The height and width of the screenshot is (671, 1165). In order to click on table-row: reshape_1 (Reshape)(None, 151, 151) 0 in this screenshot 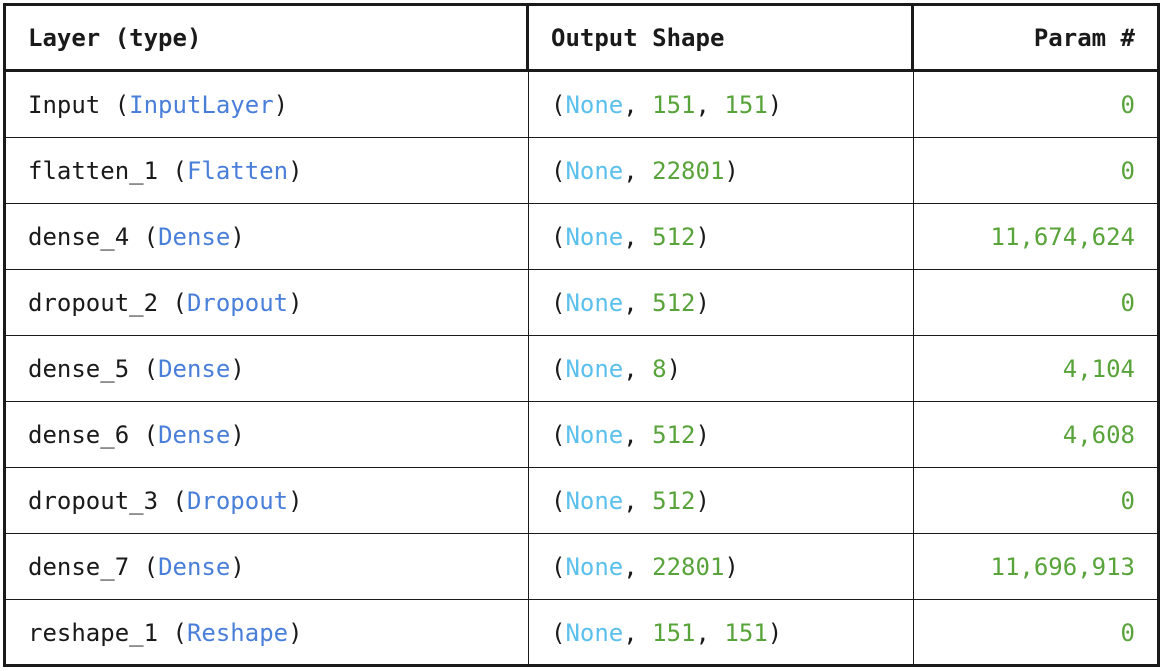, I will do `click(581, 633)`.